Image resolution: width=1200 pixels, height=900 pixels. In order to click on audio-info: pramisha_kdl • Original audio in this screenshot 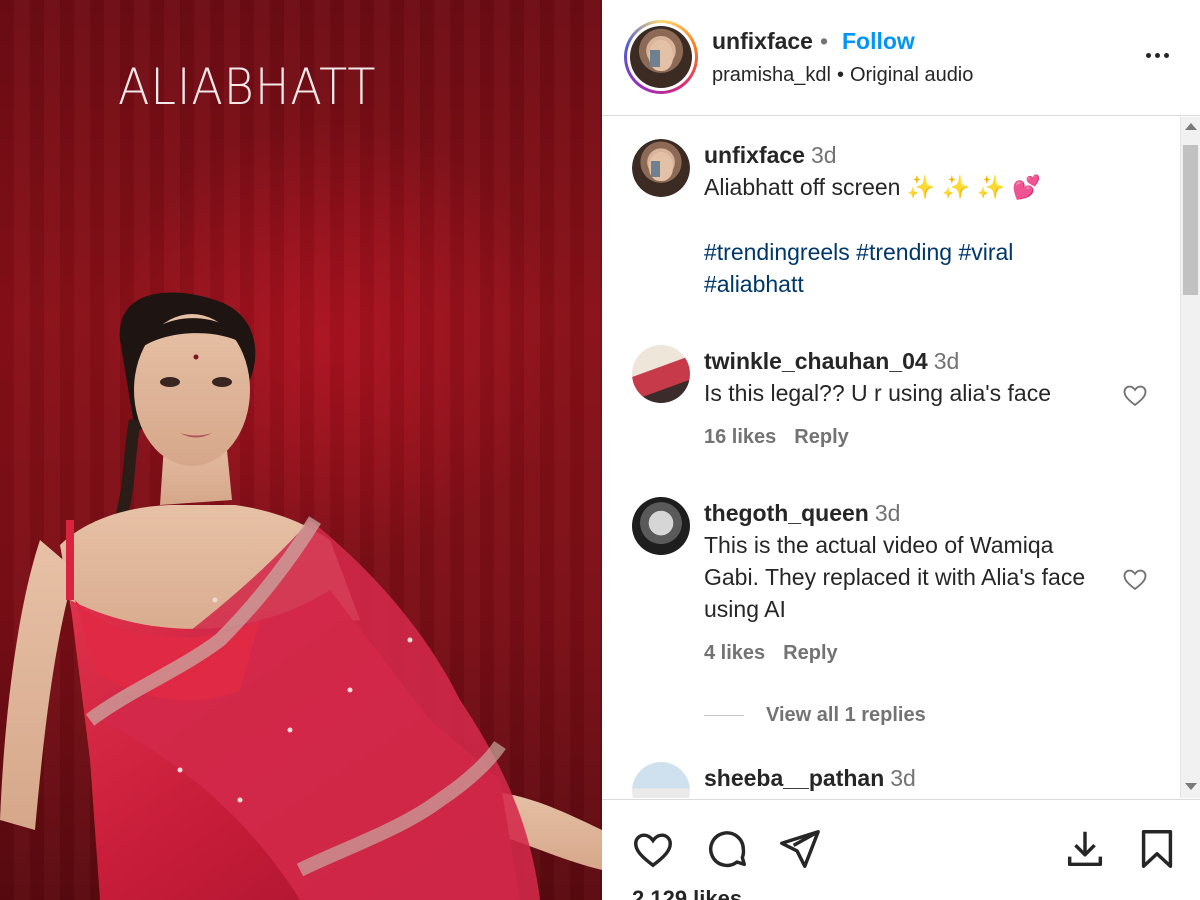, I will do `click(842, 75)`.